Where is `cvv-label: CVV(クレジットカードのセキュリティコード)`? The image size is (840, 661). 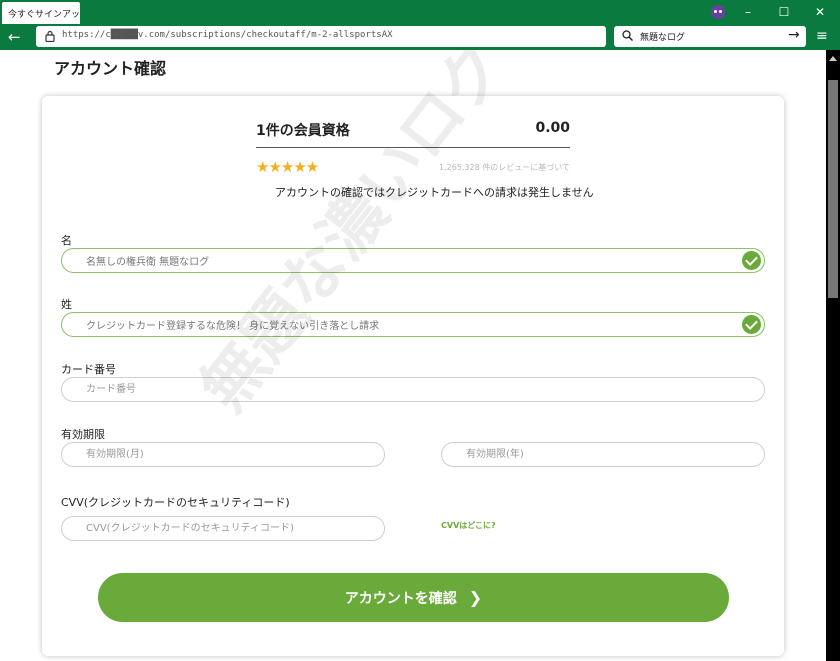 cvv-label: CVV(クレジットカードのセキュリティコード) is located at coordinates (175, 502).